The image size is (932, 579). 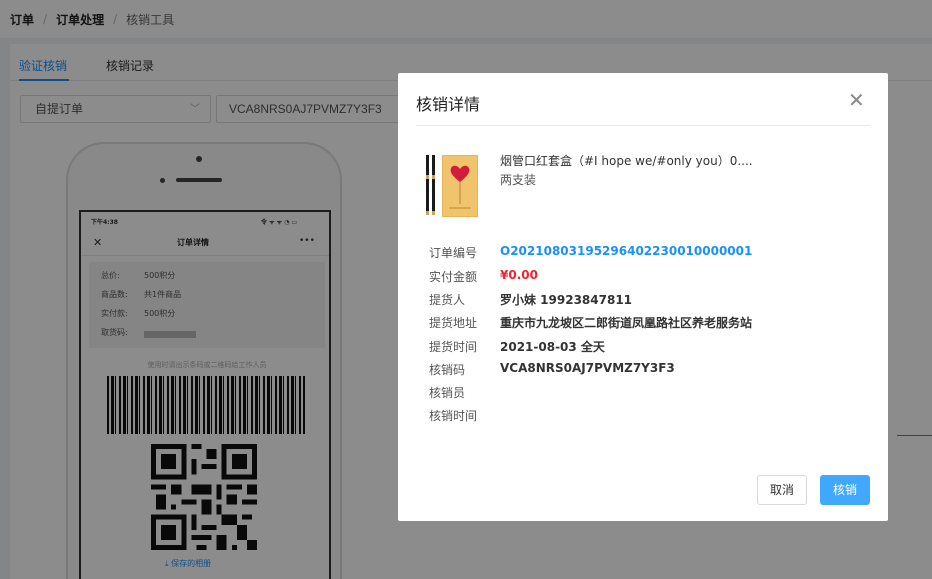 I want to click on verify-button: 核销, so click(x=845, y=490).